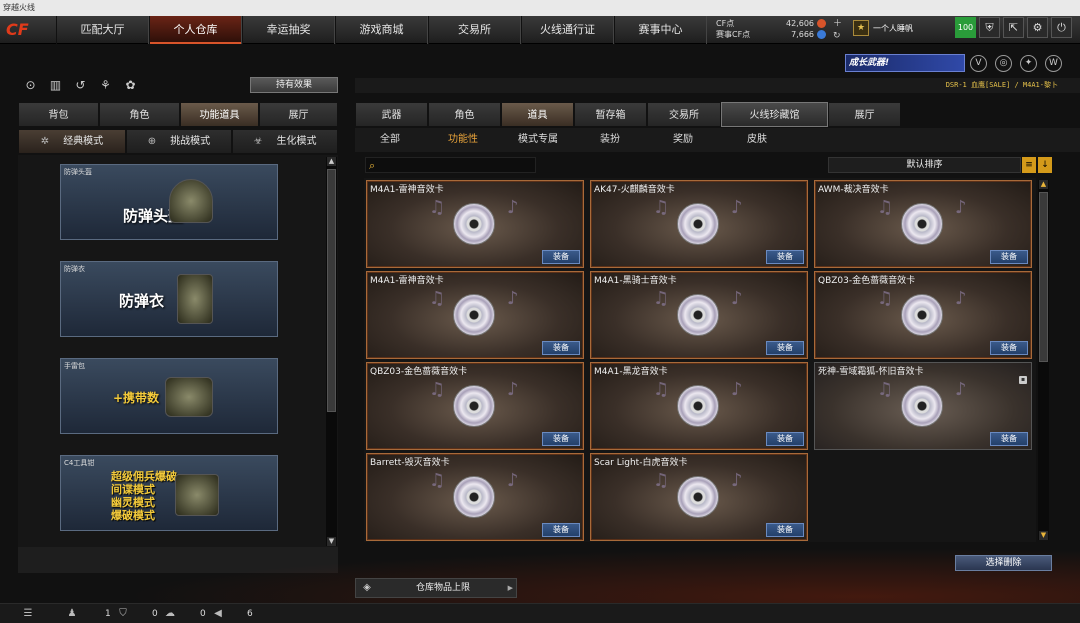  I want to click on left-toolbar: ⊙ ▥ ↺ ⚘ ✿, so click(84, 85).